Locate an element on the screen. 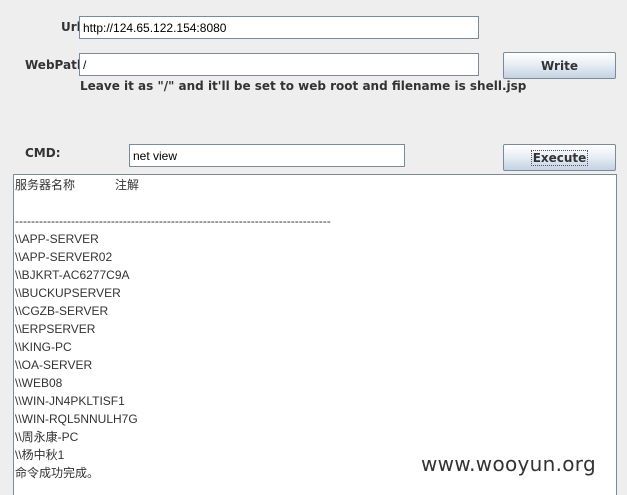  output-line: \\杨中秋1 is located at coordinates (40, 455).